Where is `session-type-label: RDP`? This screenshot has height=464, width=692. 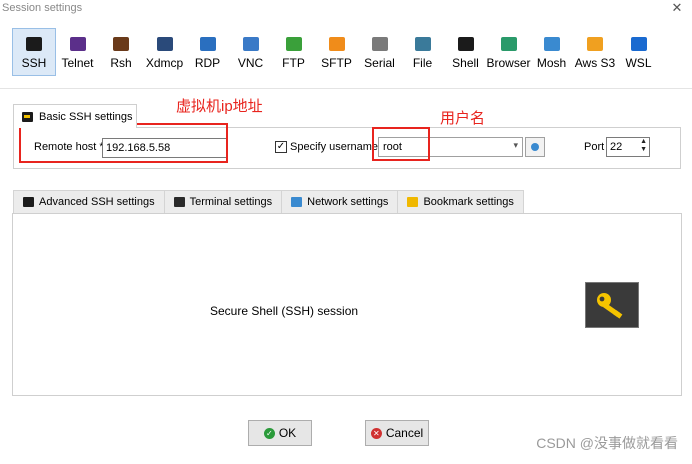 session-type-label: RDP is located at coordinates (207, 63).